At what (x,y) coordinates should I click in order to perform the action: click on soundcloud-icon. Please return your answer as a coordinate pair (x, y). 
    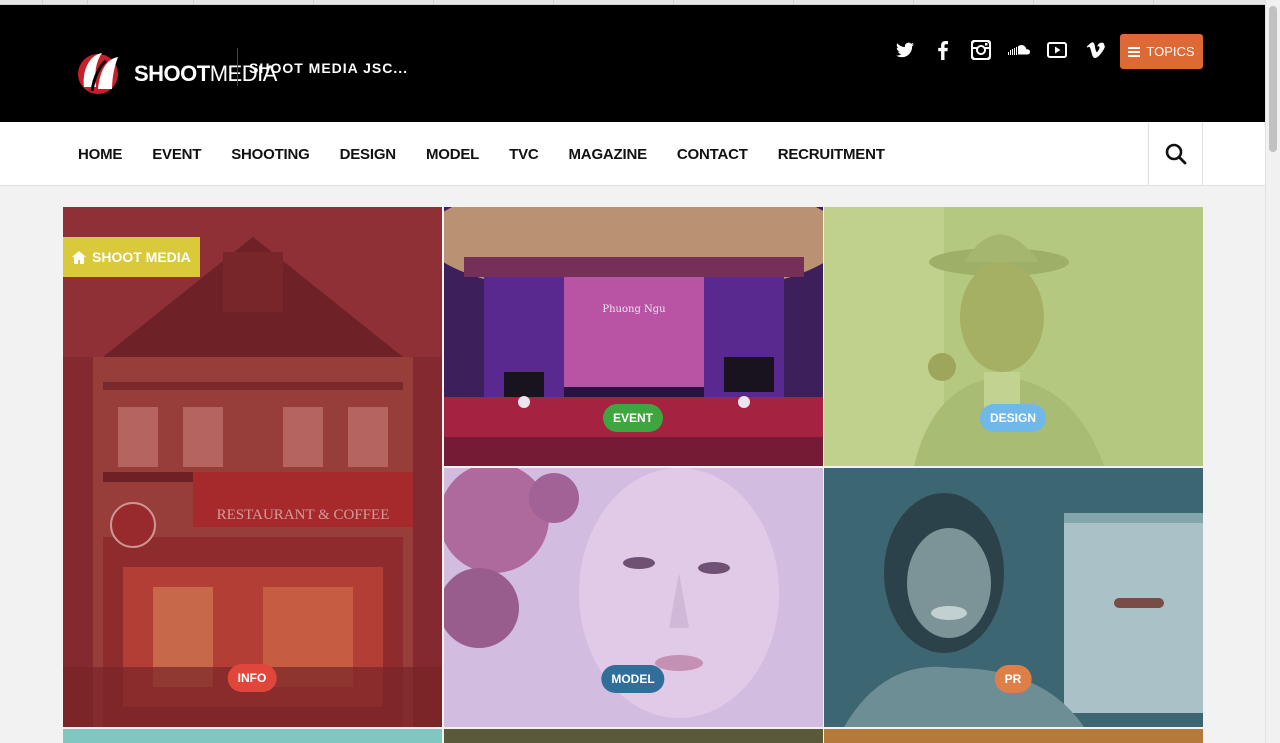
    Looking at the image, I should click on (1019, 50).